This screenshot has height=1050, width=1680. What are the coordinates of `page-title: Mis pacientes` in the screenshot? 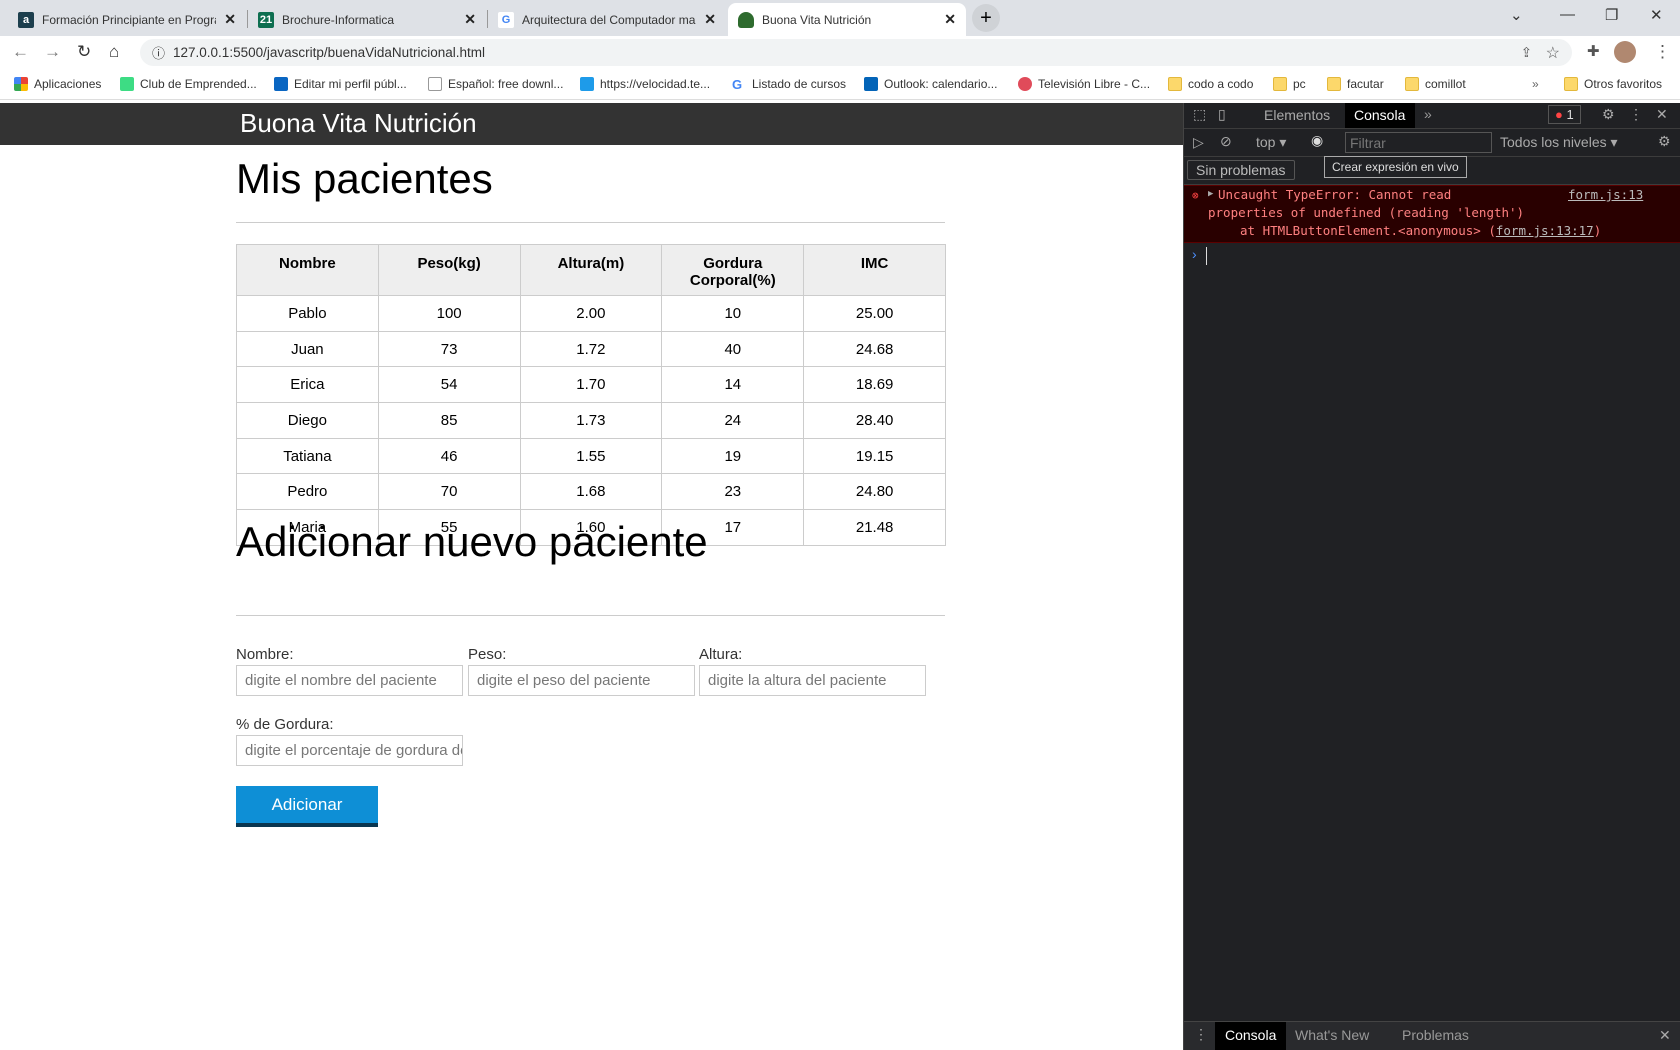 It's located at (364, 178).